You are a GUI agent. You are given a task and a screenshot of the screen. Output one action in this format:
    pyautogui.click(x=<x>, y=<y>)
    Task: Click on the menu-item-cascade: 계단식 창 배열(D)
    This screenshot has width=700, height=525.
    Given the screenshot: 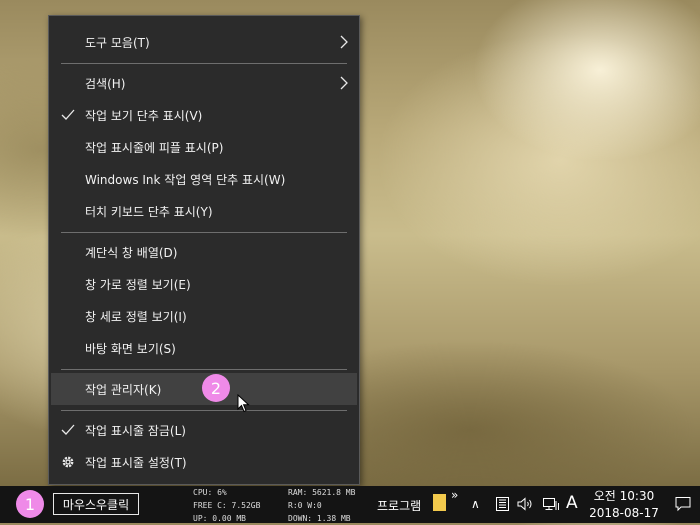 What is the action you would take?
    pyautogui.click(x=204, y=252)
    